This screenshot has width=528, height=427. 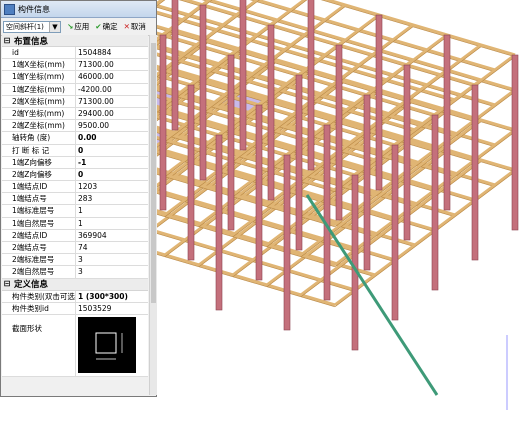 What do you see at coordinates (75, 284) in the screenshot?
I see `definition-section-header: ⊟ 定义信息` at bounding box center [75, 284].